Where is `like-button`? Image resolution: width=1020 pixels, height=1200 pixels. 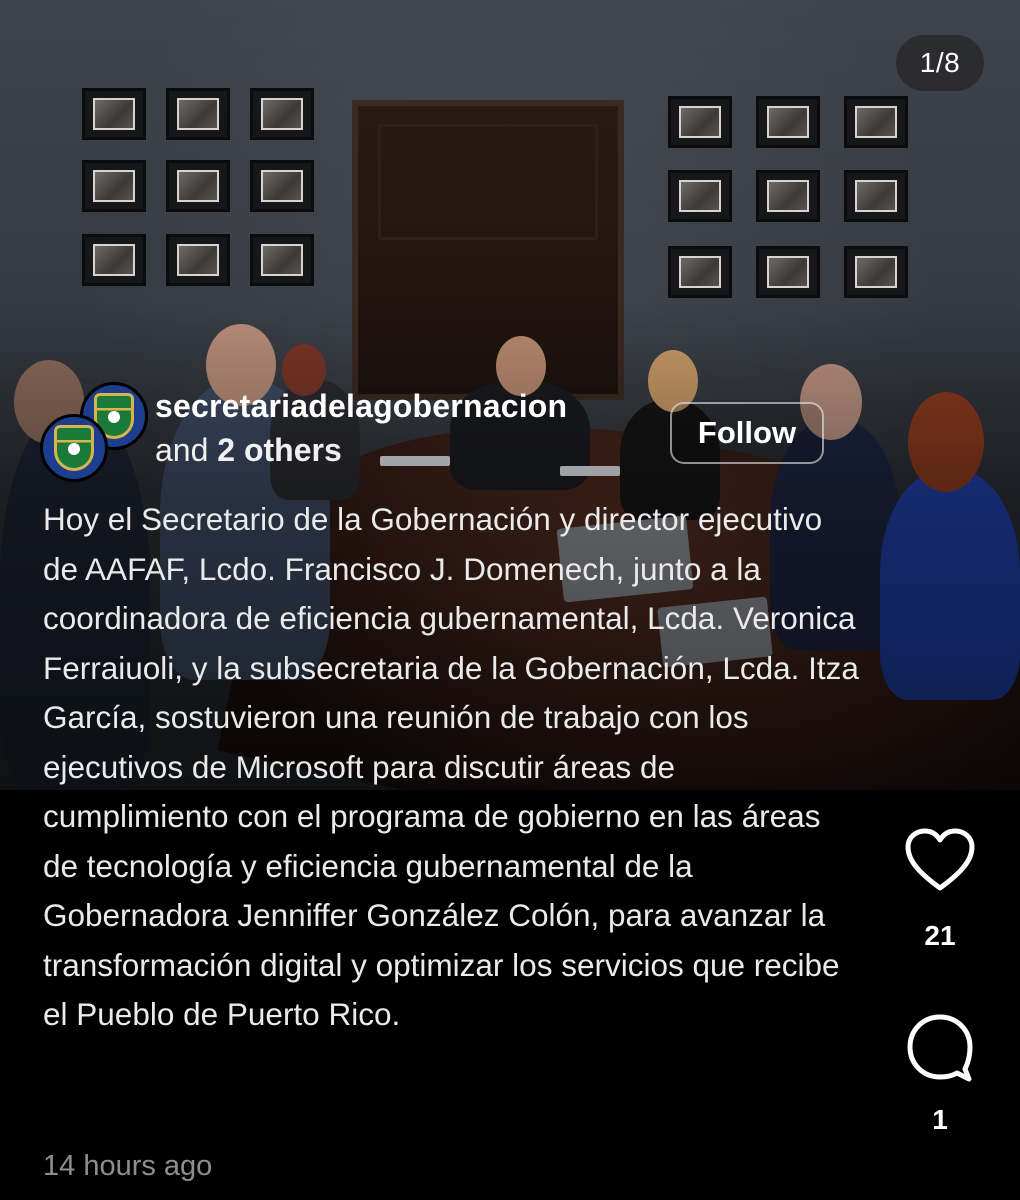
like-button is located at coordinates (940, 860).